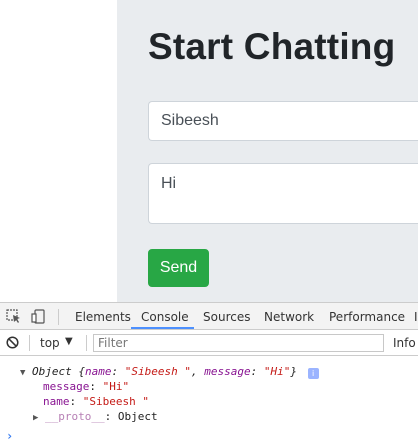 The height and width of the screenshot is (446, 418). I want to click on name-input: Sibeesh, so click(283, 121).